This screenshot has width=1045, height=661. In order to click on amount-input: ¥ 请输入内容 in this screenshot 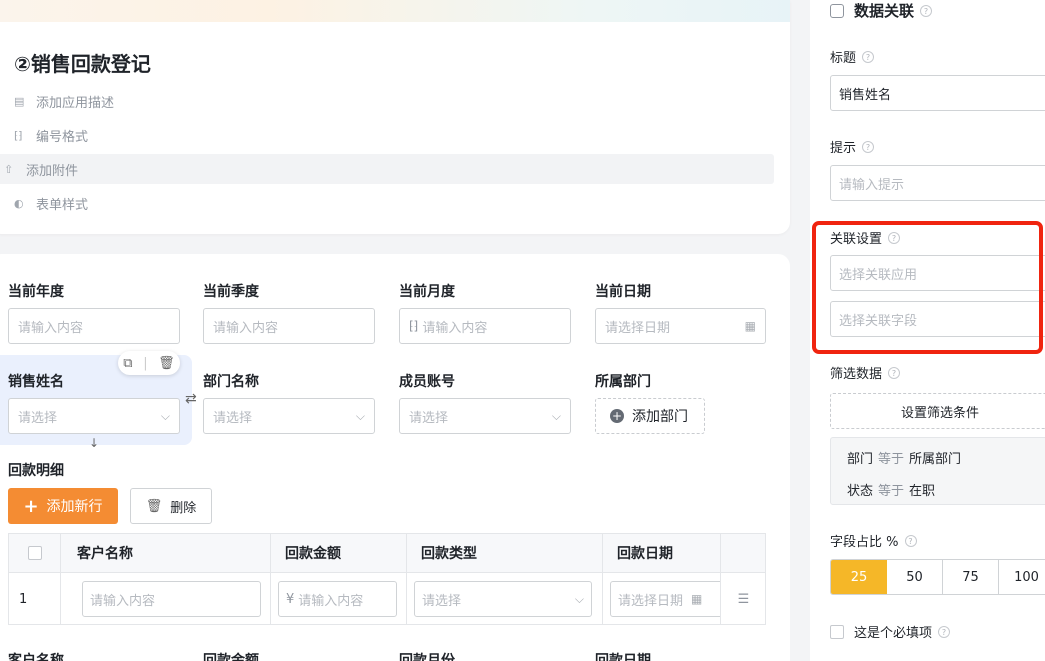, I will do `click(337, 599)`.